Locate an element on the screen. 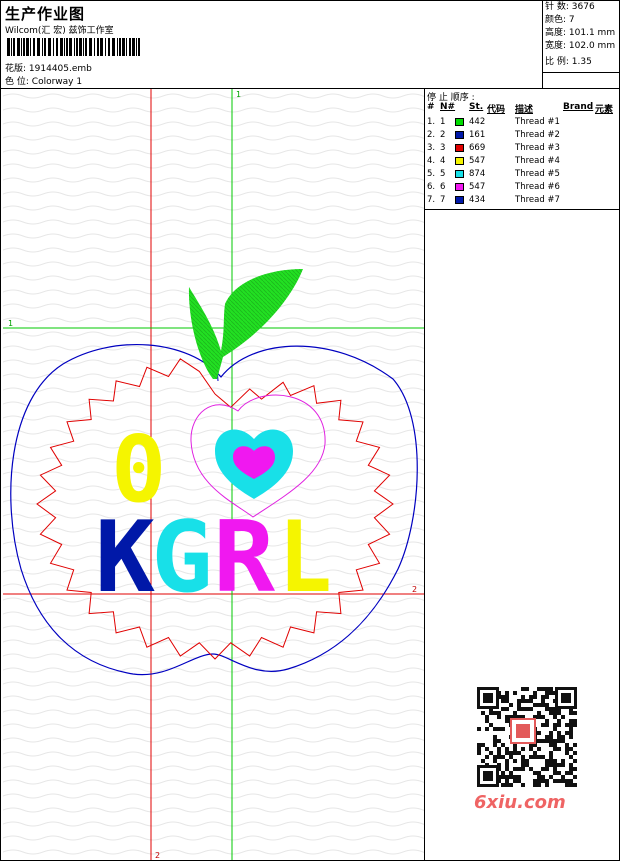 The image size is (620, 861). col-code: 代码 is located at coordinates (496, 110).